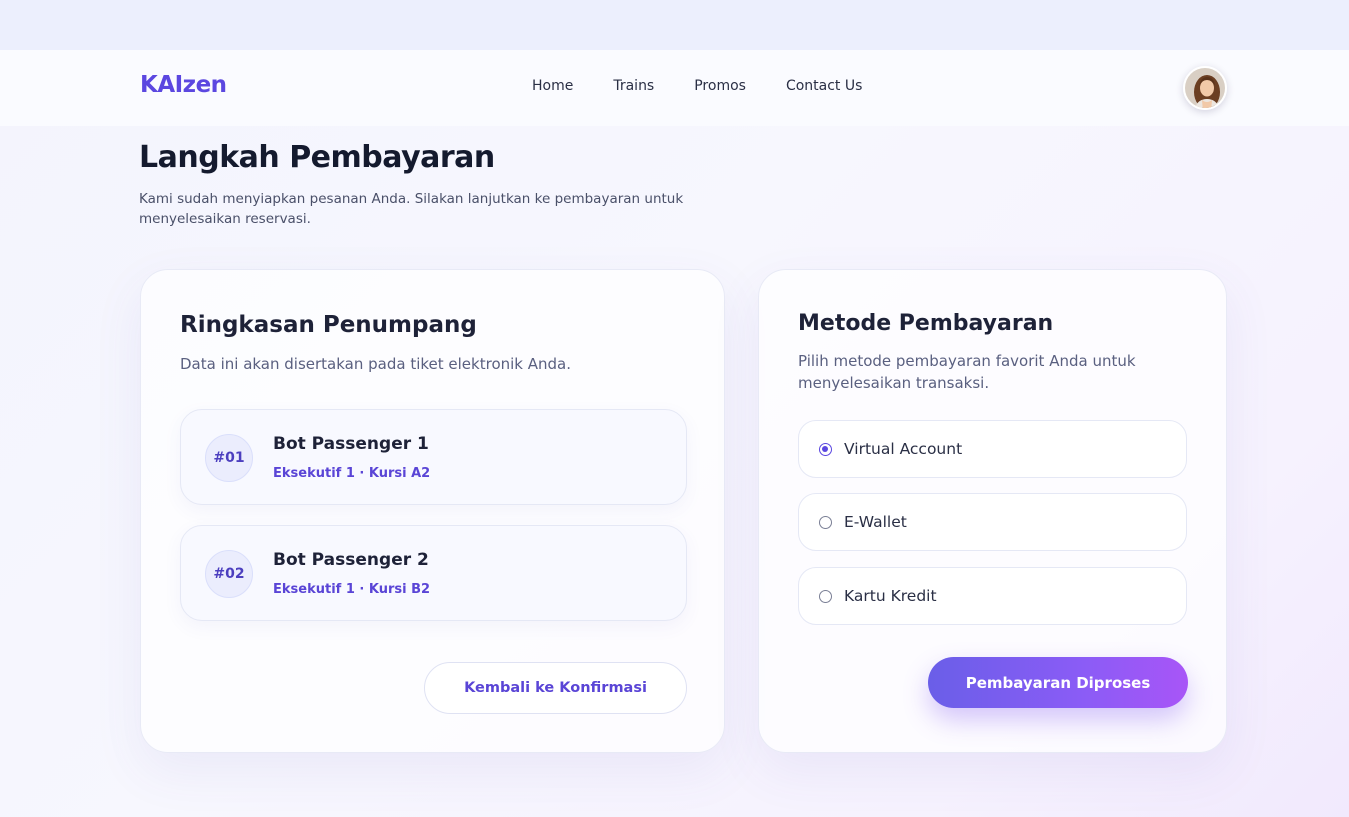  What do you see at coordinates (890, 596) in the screenshot?
I see `payment-option-label: Kartu Kredit` at bounding box center [890, 596].